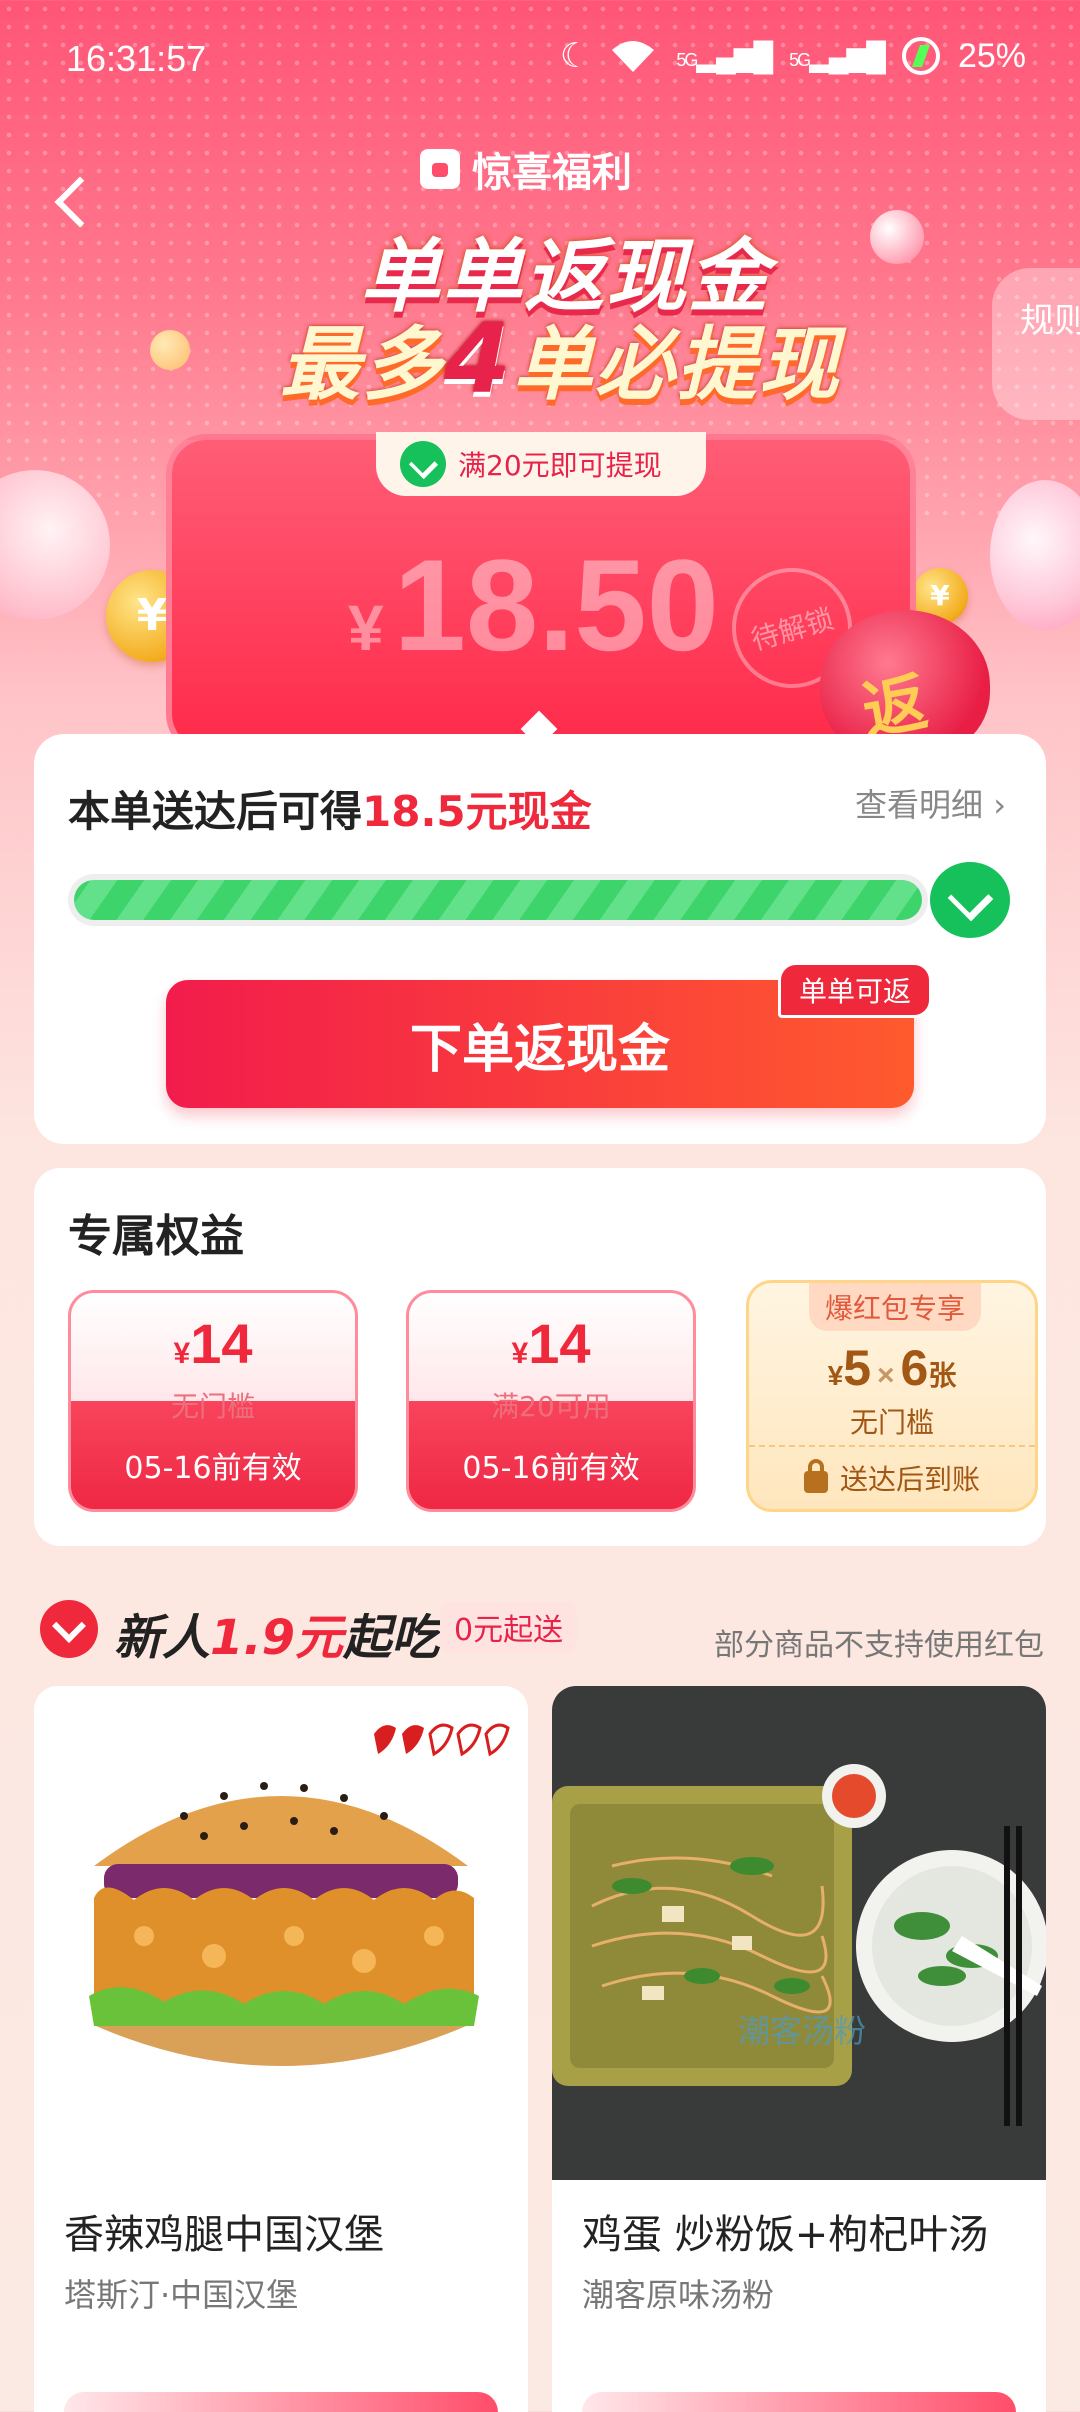 The height and width of the screenshot is (2412, 1080). I want to click on special-times: ×, so click(886, 1375).